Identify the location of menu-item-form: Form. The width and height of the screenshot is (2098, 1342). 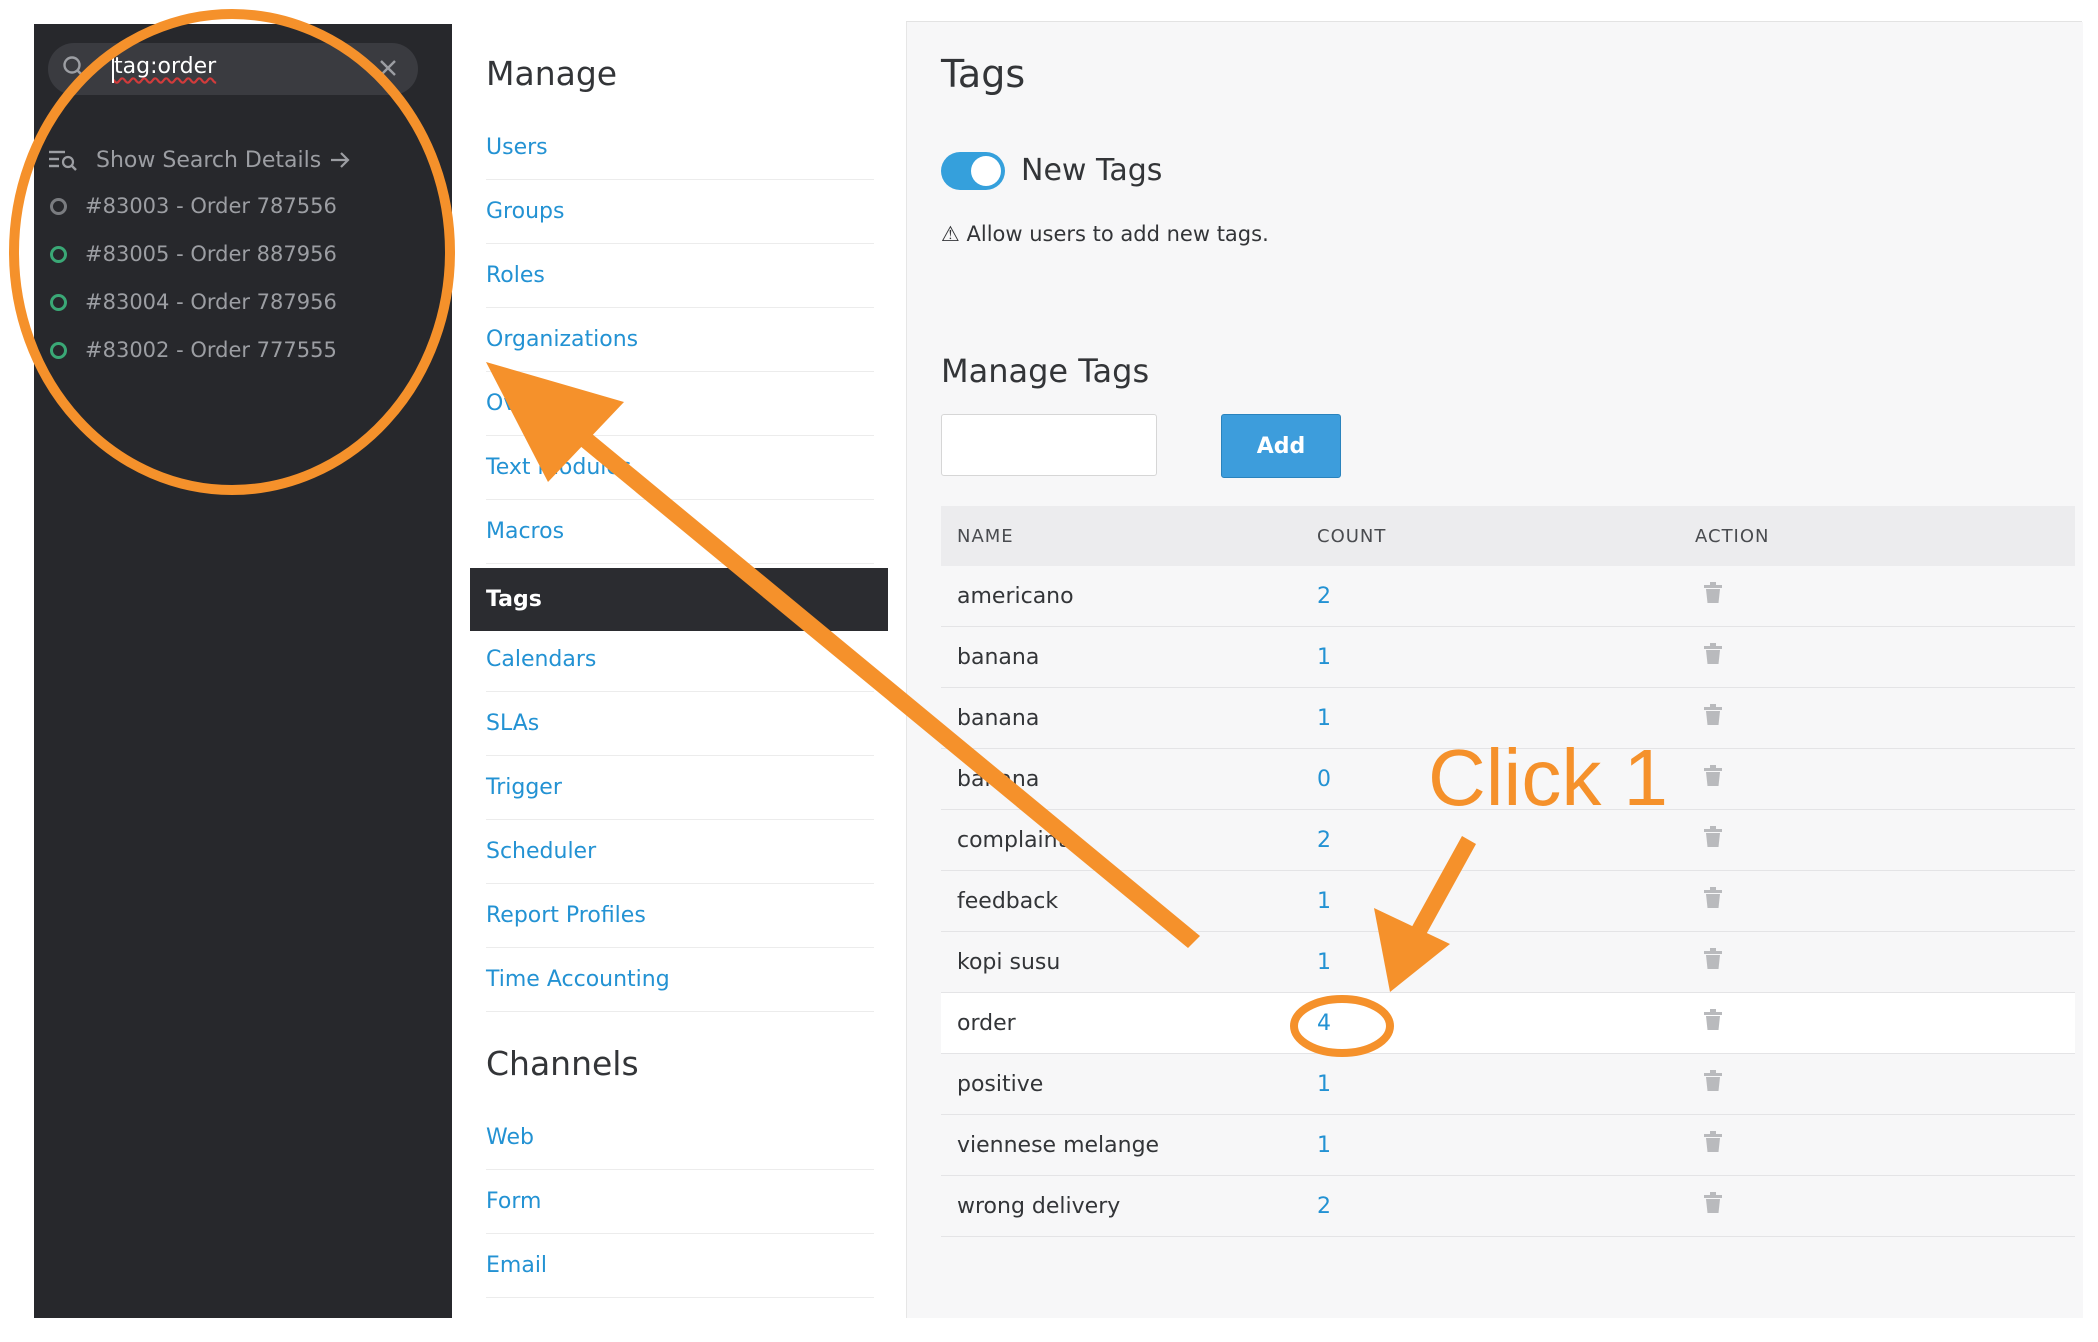
(680, 1202).